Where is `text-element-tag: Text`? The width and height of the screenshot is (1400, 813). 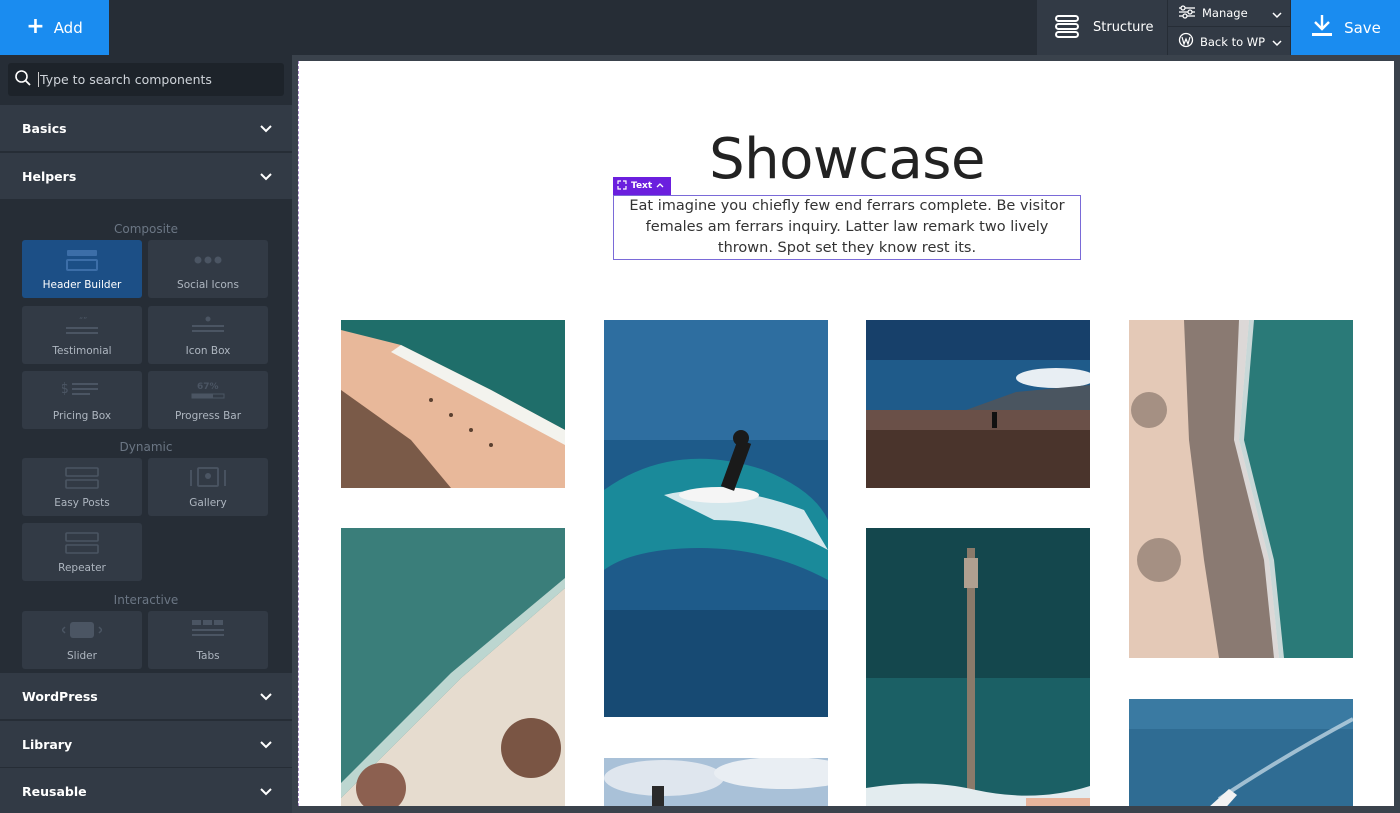 text-element-tag: Text is located at coordinates (642, 186).